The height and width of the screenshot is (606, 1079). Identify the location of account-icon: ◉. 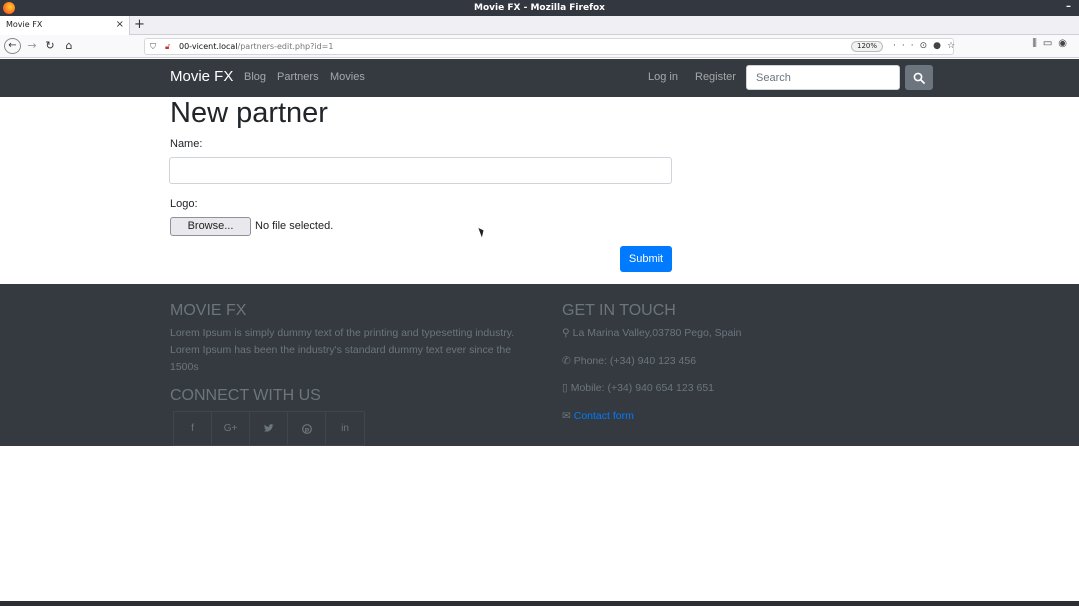
(1065, 43).